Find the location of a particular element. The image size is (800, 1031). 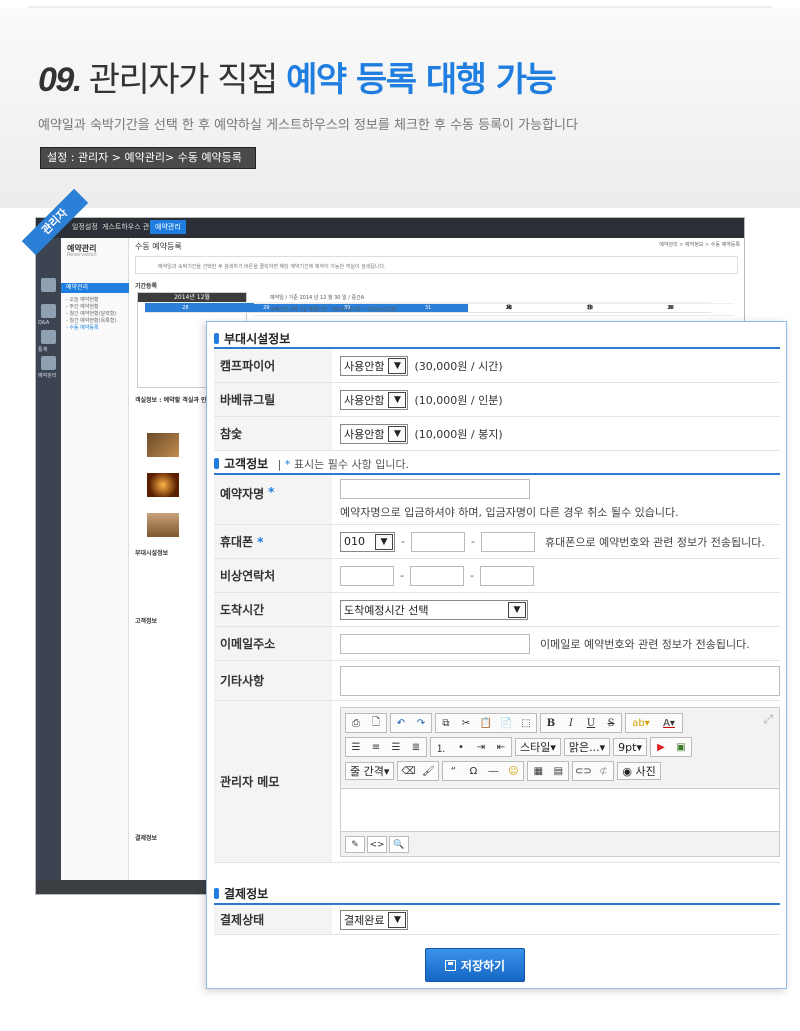

undo-icon: ↶ is located at coordinates (401, 723).